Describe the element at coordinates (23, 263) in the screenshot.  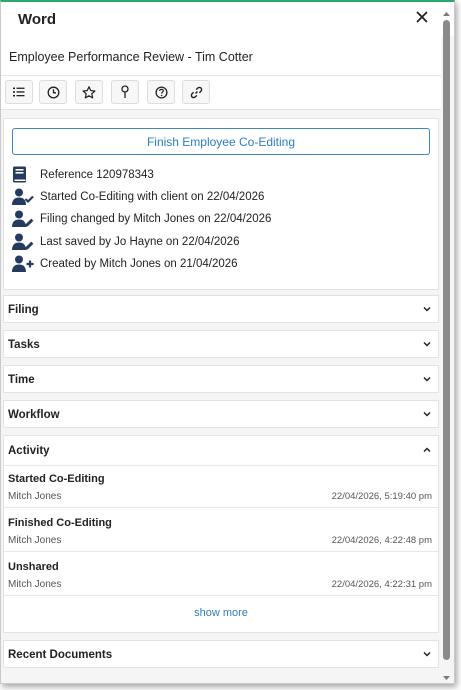
I see `user-plus-icon` at that location.